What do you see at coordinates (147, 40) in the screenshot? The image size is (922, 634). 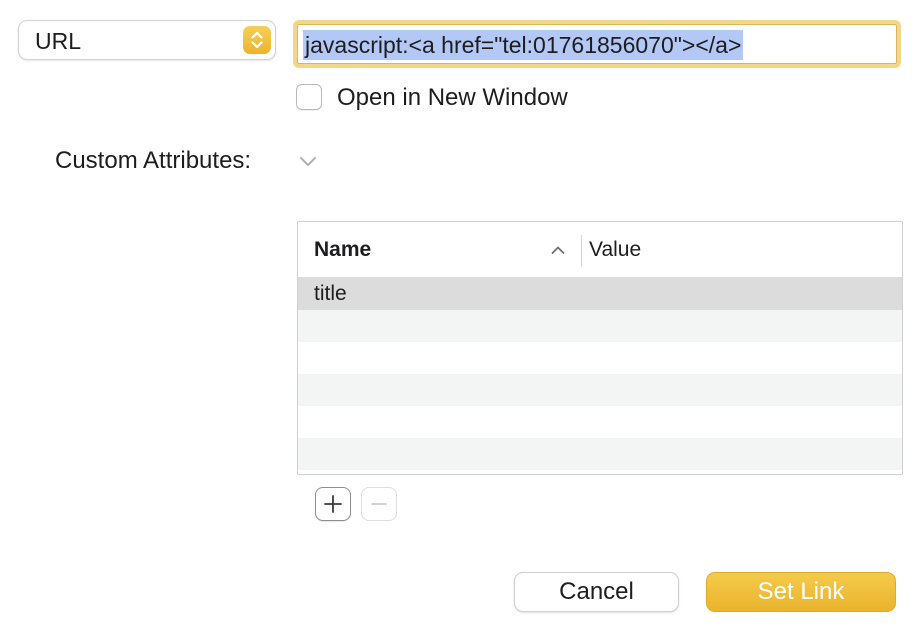 I see `link-type-popup: URL` at bounding box center [147, 40].